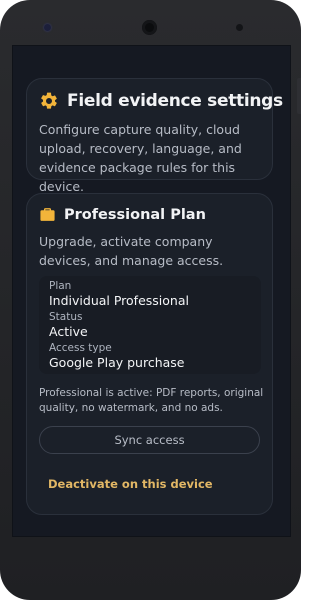  I want to click on earpiece, so click(239, 27).